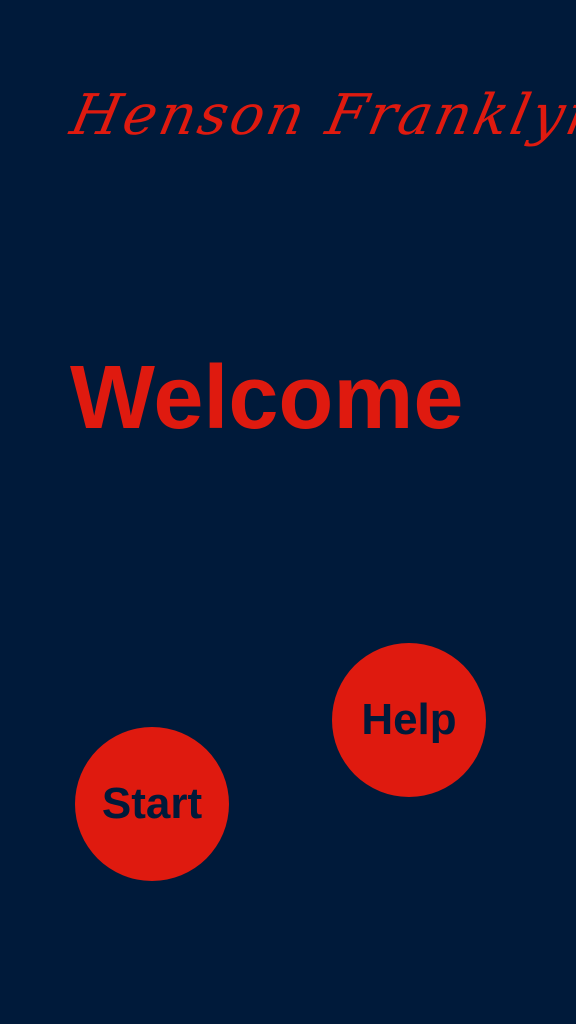 Image resolution: width=576 pixels, height=1024 pixels. What do you see at coordinates (267, 398) in the screenshot?
I see `welcome-heading: Welcome` at bounding box center [267, 398].